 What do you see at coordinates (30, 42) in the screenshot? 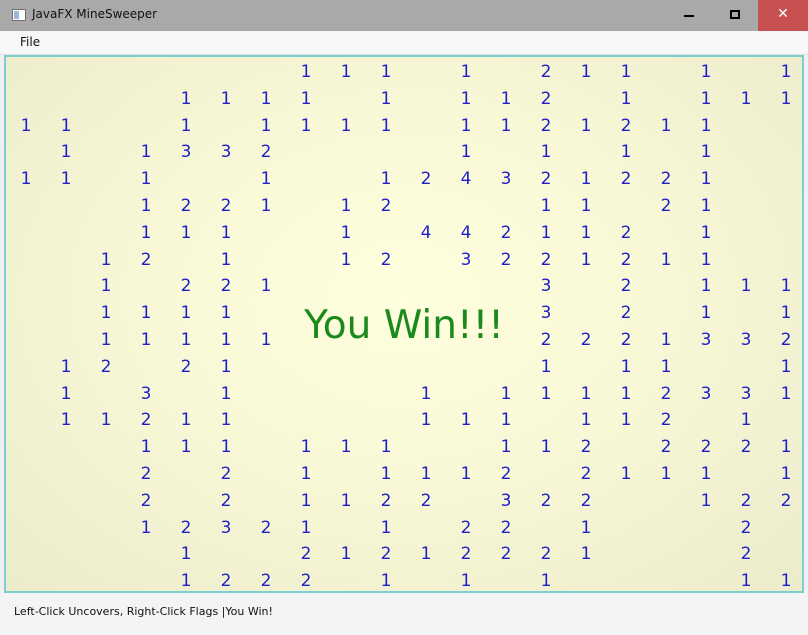
I see `menu-file: File` at bounding box center [30, 42].